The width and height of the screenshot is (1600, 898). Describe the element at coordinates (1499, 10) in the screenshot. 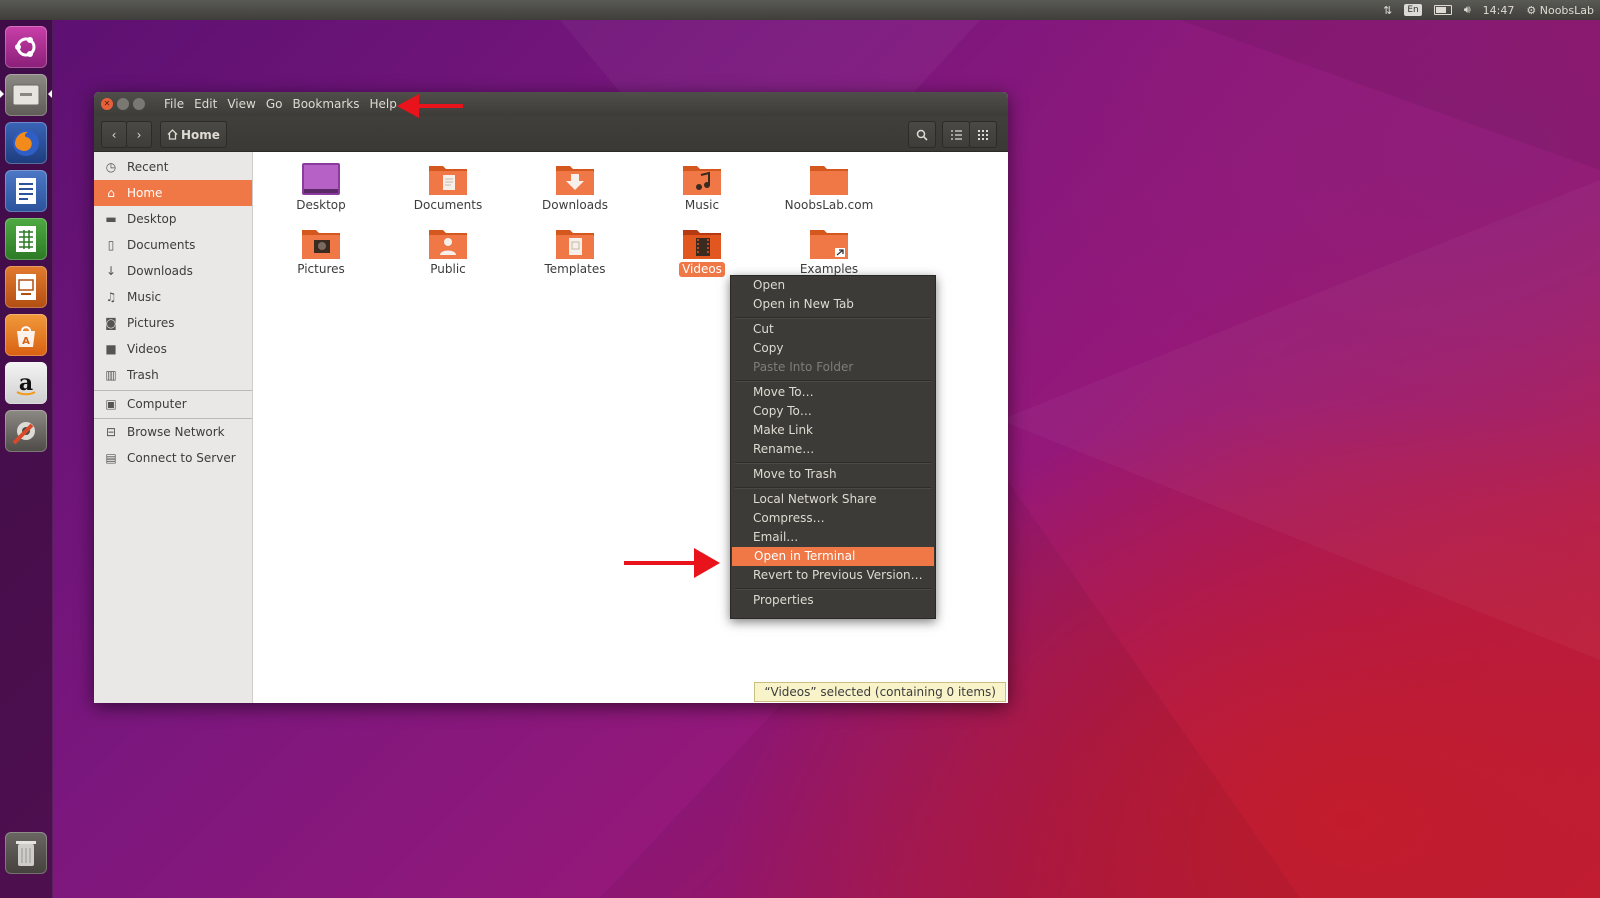

I see `clock: 14:47` at that location.